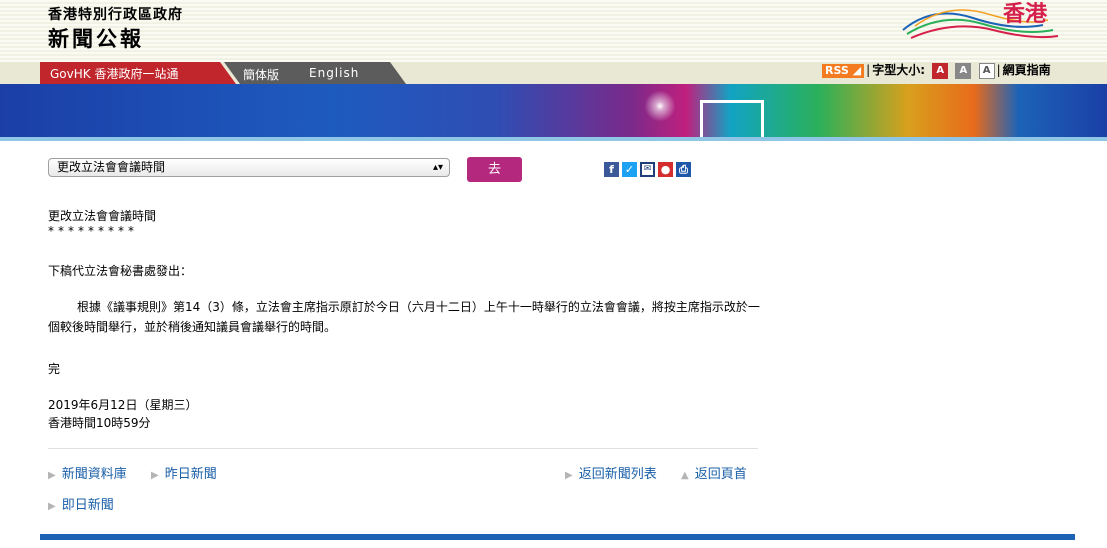 The height and width of the screenshot is (548, 1107). What do you see at coordinates (494, 169) in the screenshot?
I see `go-button: 去` at bounding box center [494, 169].